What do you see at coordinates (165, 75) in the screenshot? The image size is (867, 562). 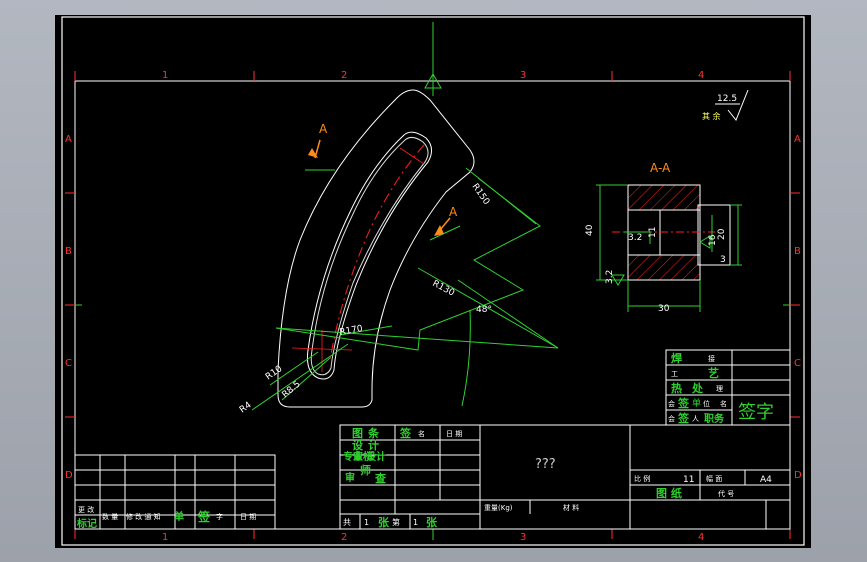 I see `zone-col-top-1: 1` at bounding box center [165, 75].